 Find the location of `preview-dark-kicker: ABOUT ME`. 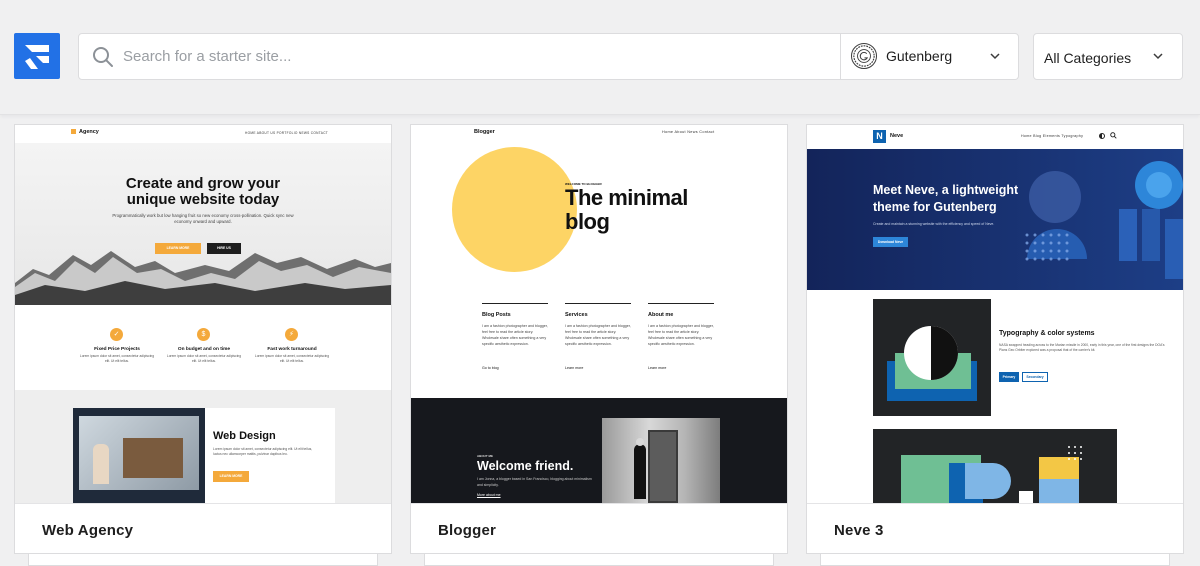

preview-dark-kicker: ABOUT ME is located at coordinates (485, 456).